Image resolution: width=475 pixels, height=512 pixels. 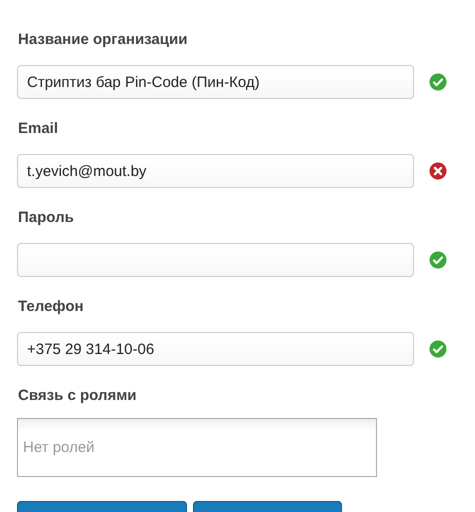 What do you see at coordinates (215, 260) in the screenshot?
I see `input-field` at bounding box center [215, 260].